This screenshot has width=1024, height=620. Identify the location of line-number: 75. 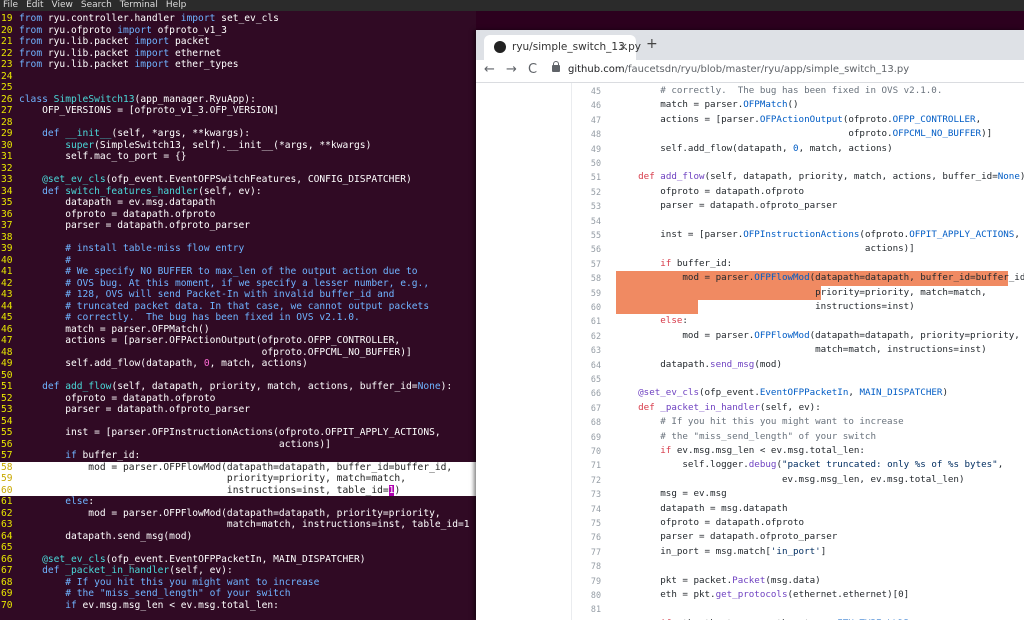
(578, 523).